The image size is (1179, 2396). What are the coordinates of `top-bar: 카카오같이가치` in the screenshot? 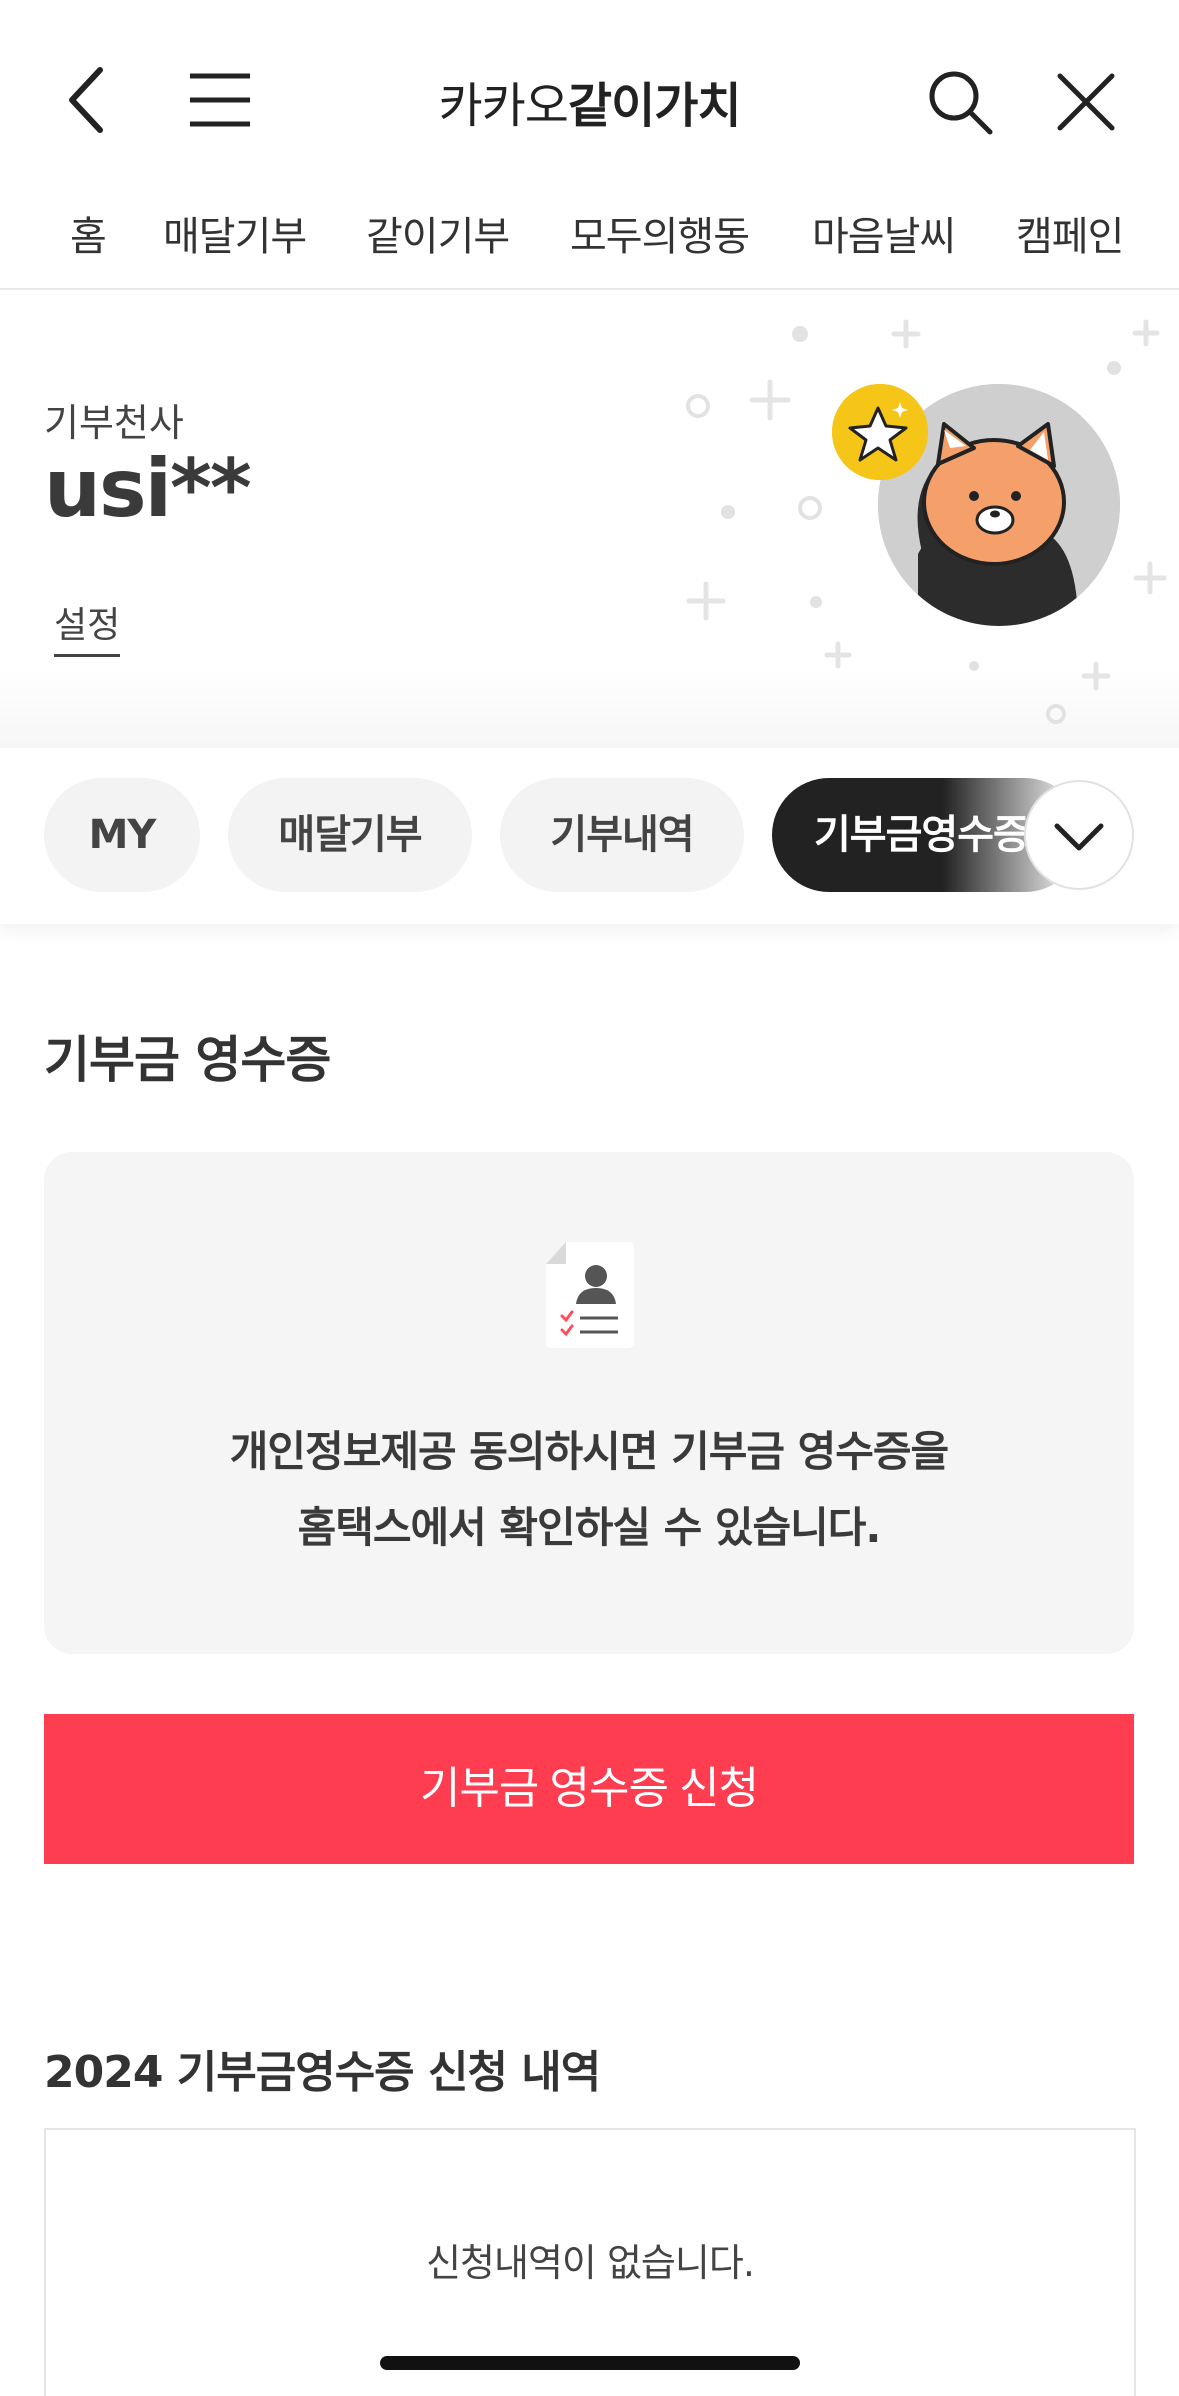 It's located at (589, 100).